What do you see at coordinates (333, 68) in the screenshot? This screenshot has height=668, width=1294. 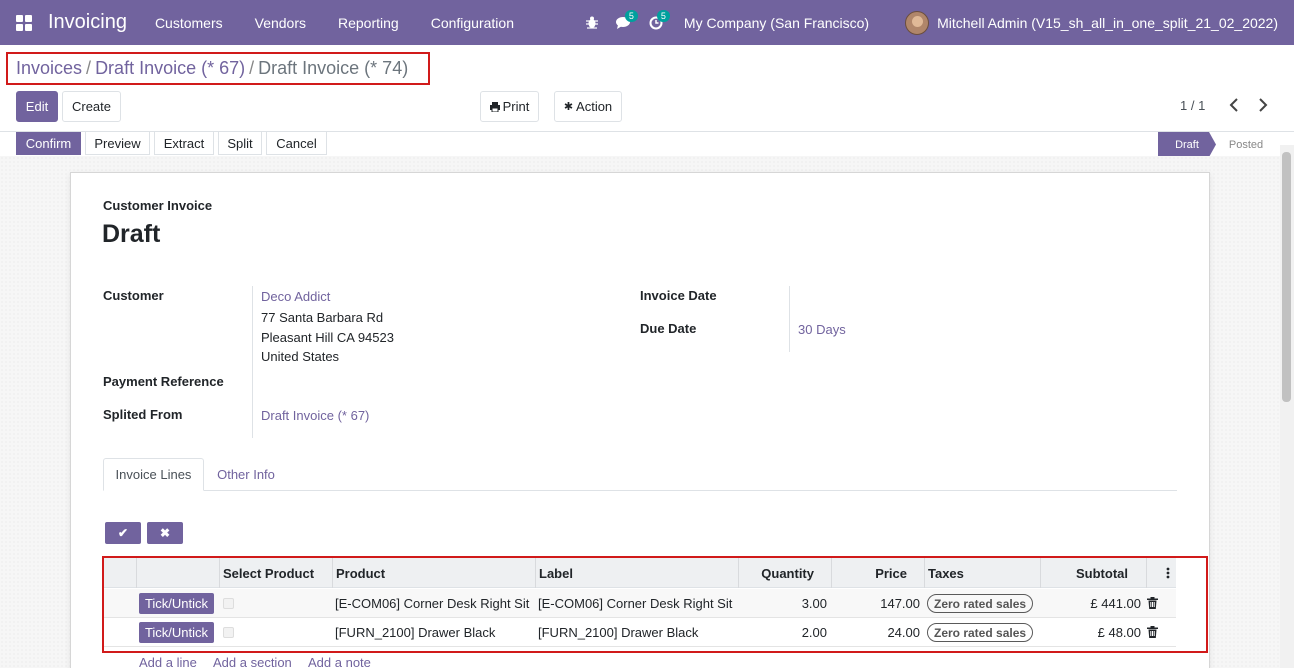 I see `breadcrumb-current: Draft Invoice (* 74)` at bounding box center [333, 68].